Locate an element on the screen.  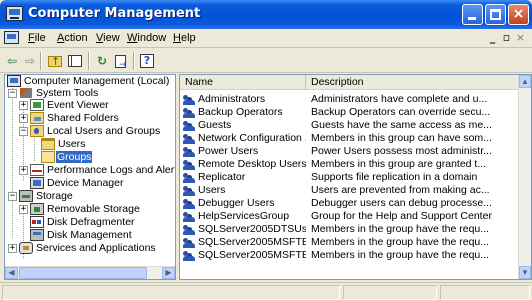
title-bar: Computer Management × is located at coordinates (266, 14).